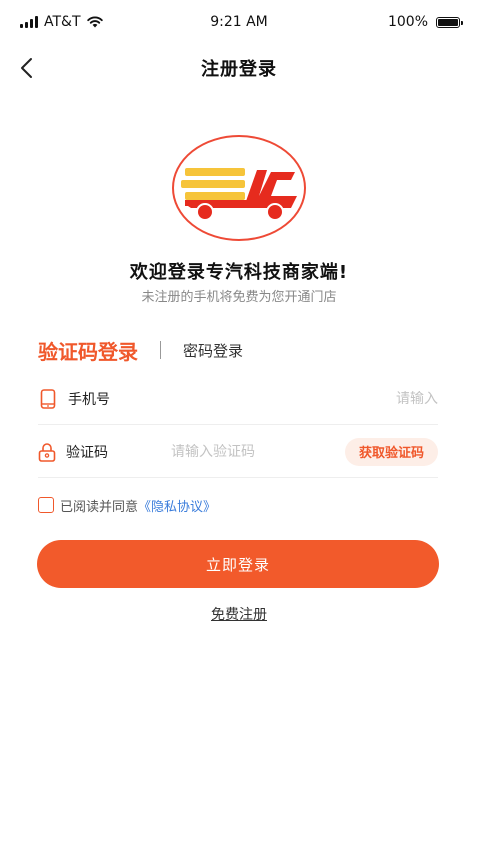 The height and width of the screenshot is (850, 478). Describe the element at coordinates (87, 452) in the screenshot. I see `code-label: 验证码` at that location.